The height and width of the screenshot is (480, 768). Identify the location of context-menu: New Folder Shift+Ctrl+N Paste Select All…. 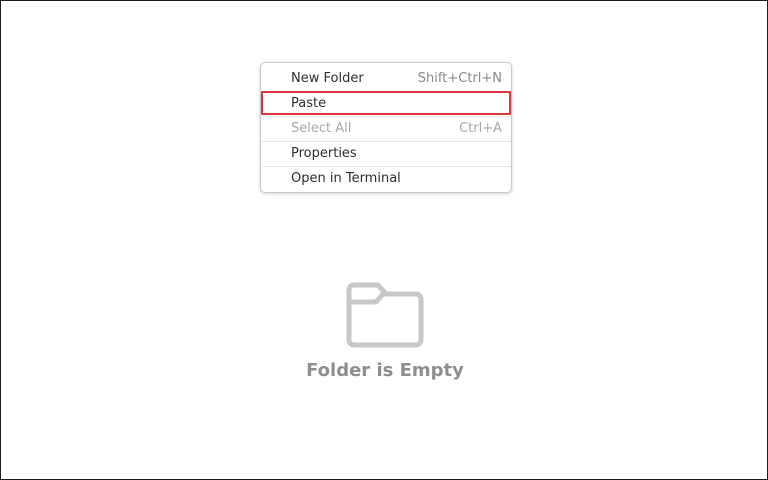
(386, 127).